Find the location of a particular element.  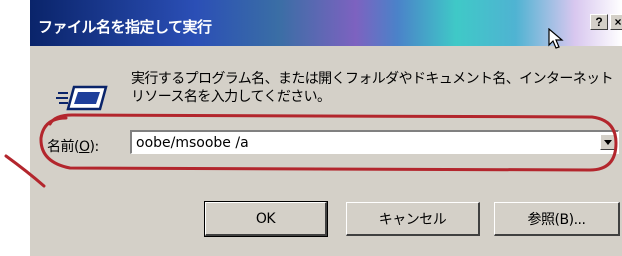

name-label: 名前(O): is located at coordinates (73, 146).